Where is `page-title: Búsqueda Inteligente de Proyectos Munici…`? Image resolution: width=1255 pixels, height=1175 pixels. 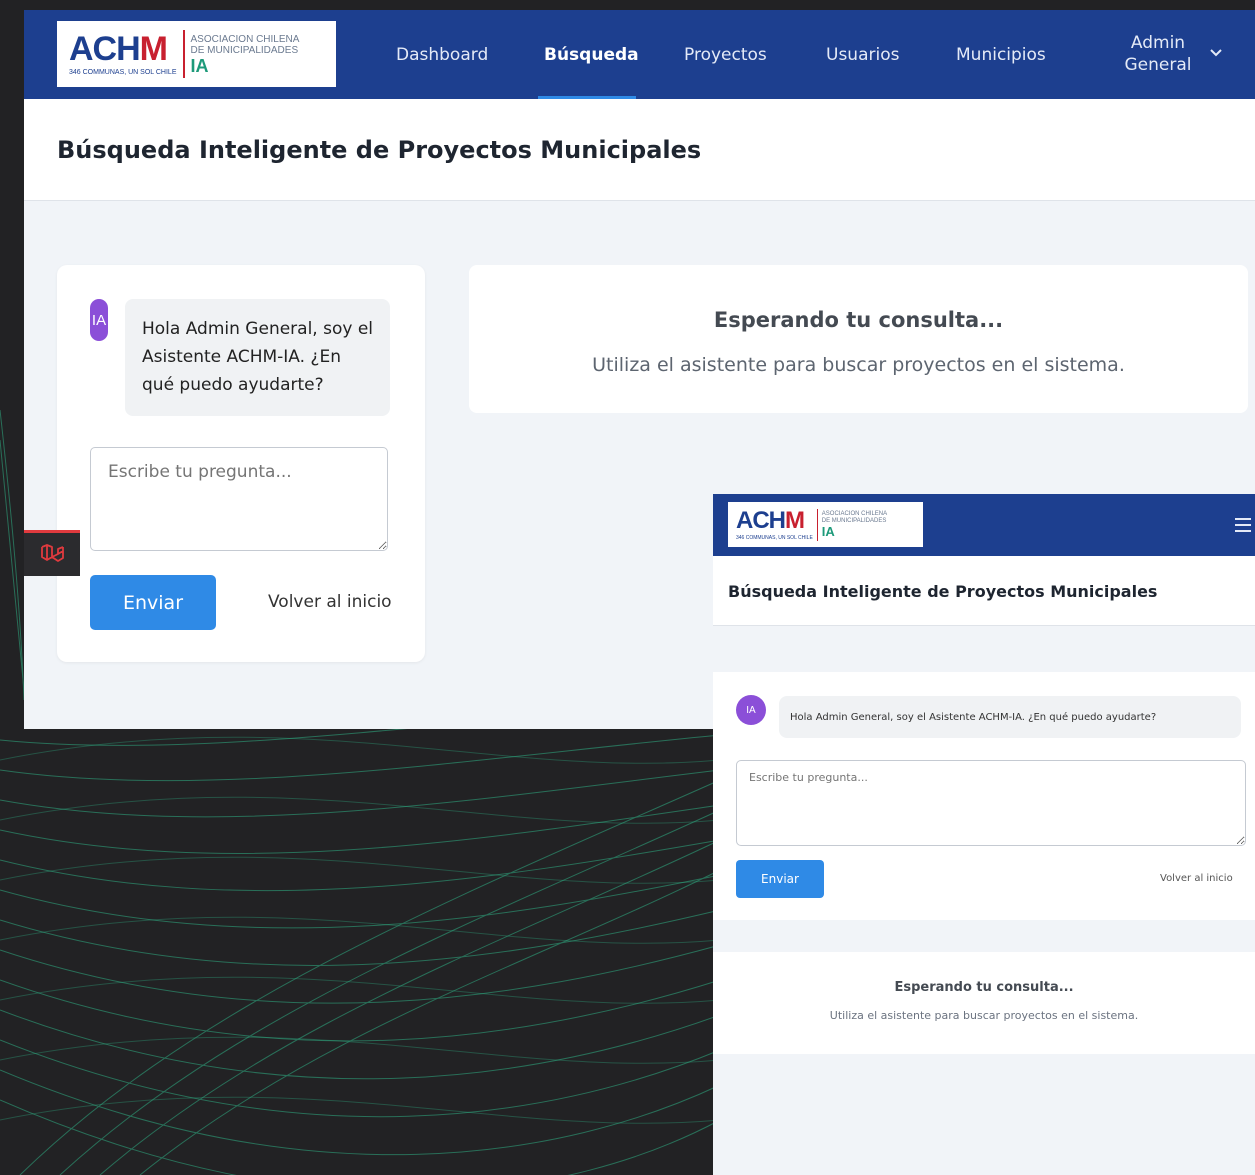
page-title: Búsqueda Inteligente de Proyectos Munici… is located at coordinates (379, 150).